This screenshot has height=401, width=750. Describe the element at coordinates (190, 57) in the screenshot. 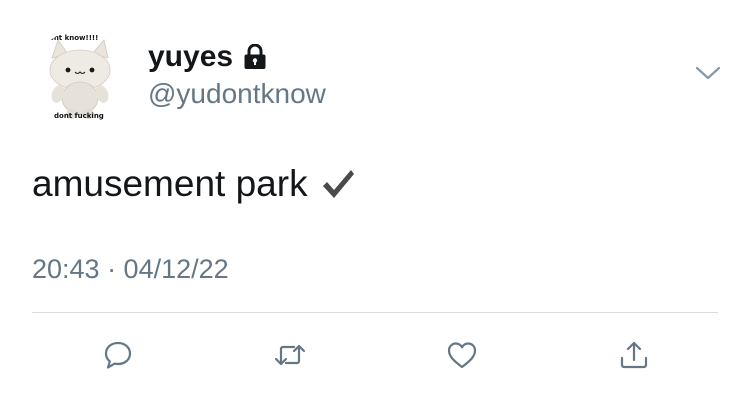

I see `display-name: yuyes` at that location.